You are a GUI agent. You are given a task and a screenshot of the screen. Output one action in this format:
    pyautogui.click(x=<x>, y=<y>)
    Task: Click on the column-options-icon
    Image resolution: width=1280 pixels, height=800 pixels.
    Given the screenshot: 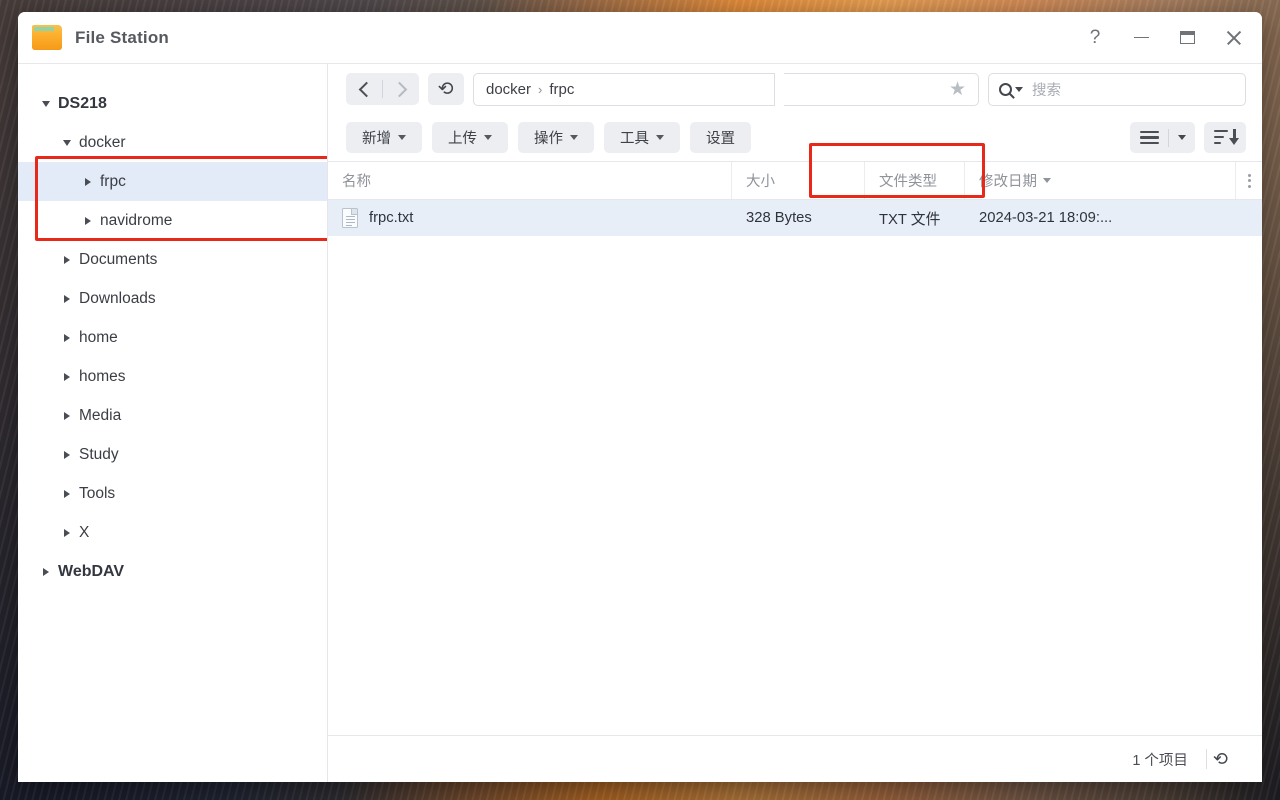 What is the action you would take?
    pyautogui.click(x=1249, y=180)
    